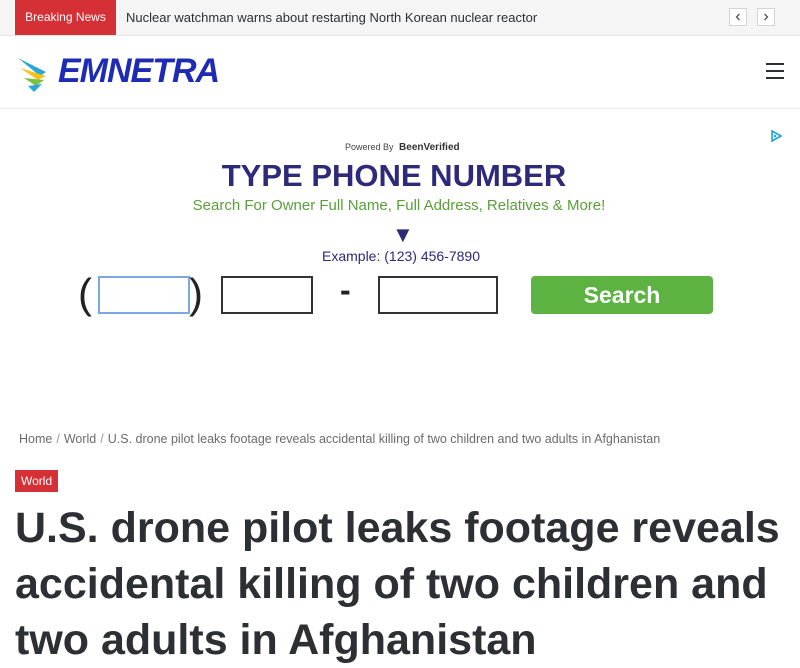  What do you see at coordinates (776, 136) in the screenshot?
I see `ad-choices-icon` at bounding box center [776, 136].